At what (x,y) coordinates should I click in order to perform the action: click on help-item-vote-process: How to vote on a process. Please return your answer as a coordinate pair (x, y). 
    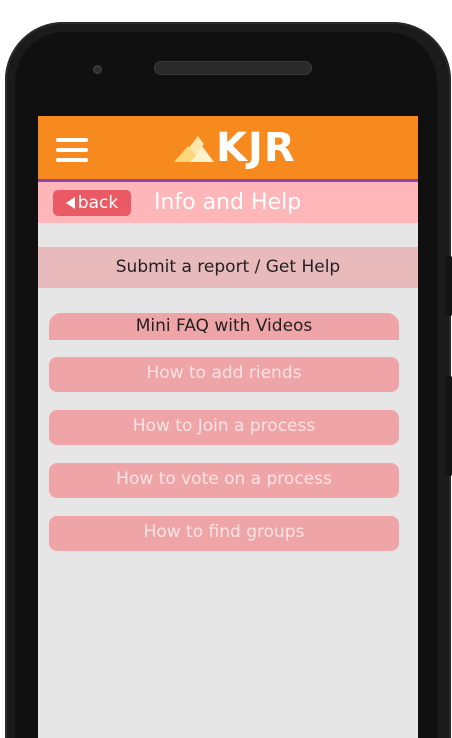
    Looking at the image, I should click on (224, 480).